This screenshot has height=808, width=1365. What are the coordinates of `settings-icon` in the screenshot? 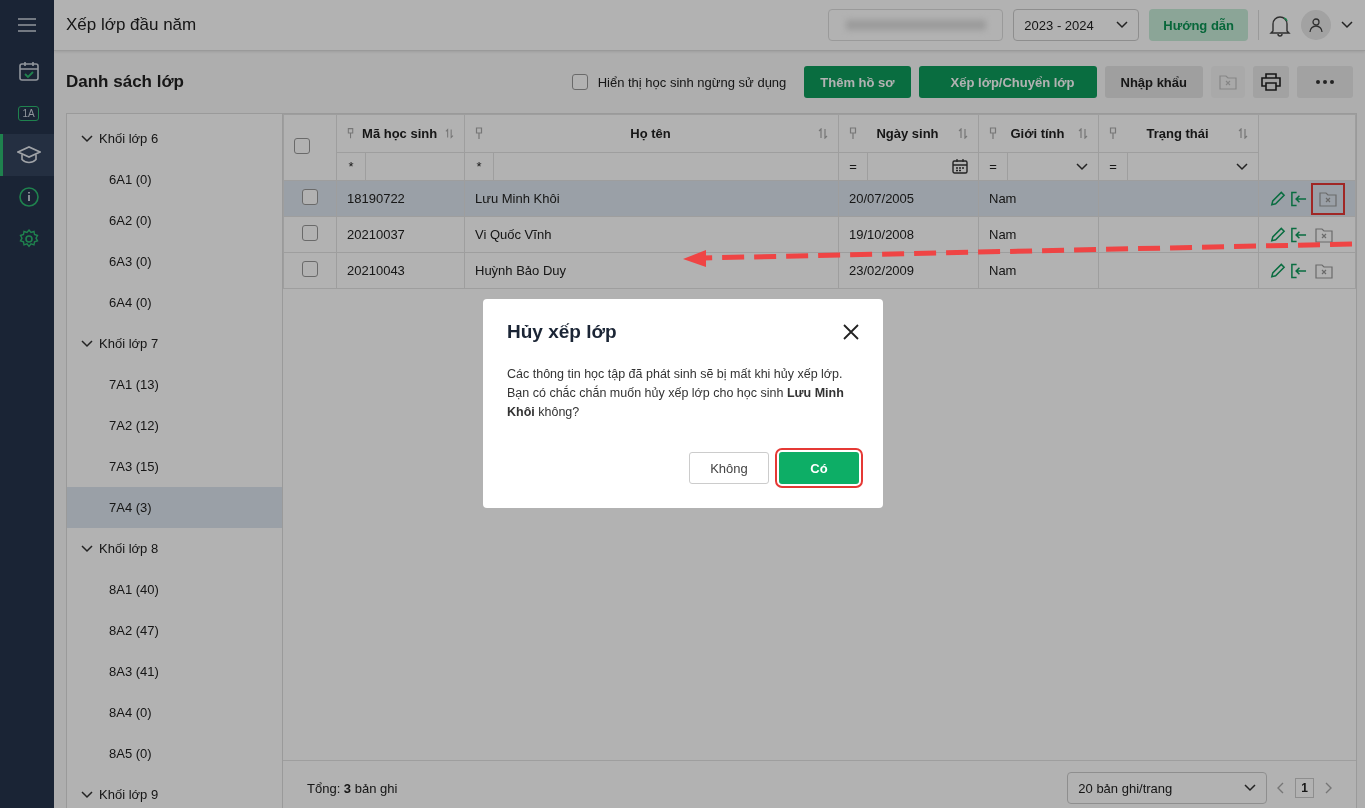 It's located at (28, 239).